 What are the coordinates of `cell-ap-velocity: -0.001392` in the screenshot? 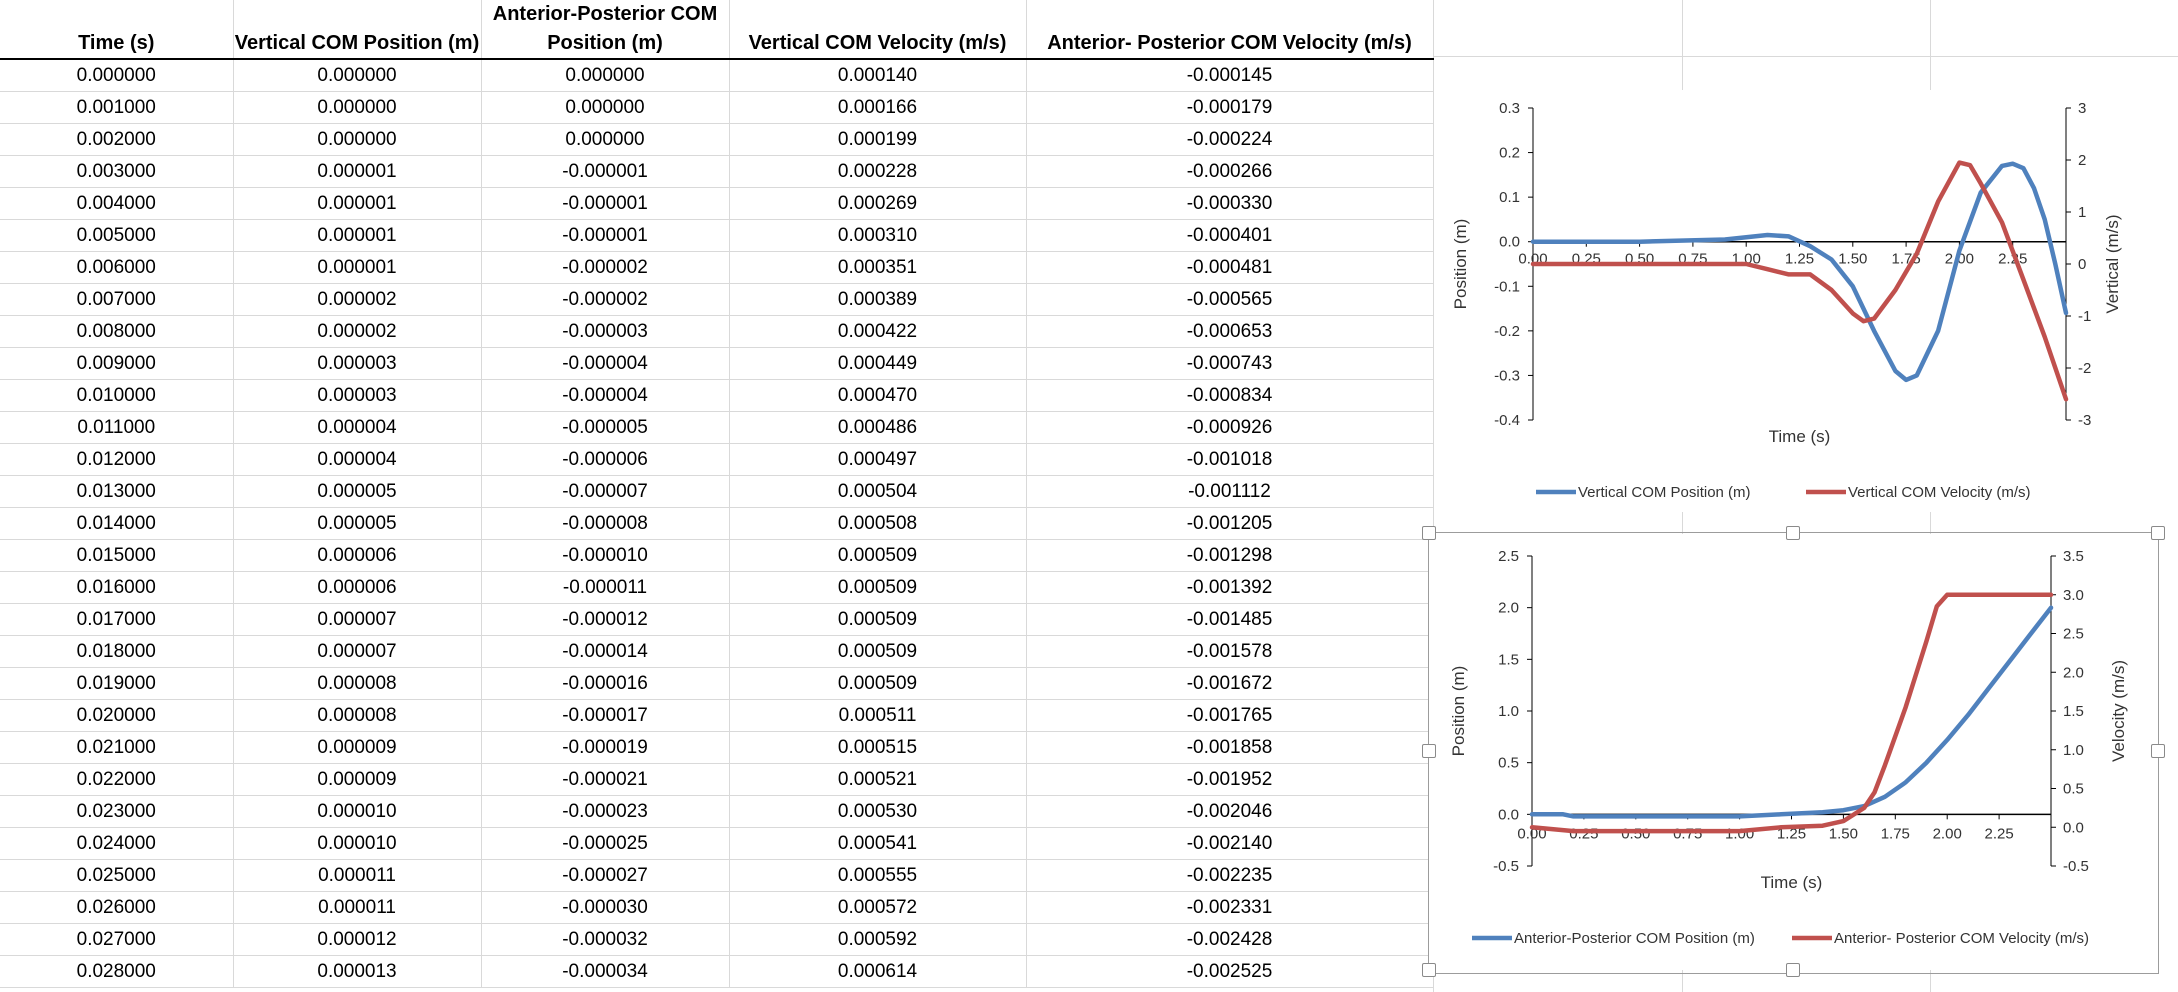 It's located at (1230, 587).